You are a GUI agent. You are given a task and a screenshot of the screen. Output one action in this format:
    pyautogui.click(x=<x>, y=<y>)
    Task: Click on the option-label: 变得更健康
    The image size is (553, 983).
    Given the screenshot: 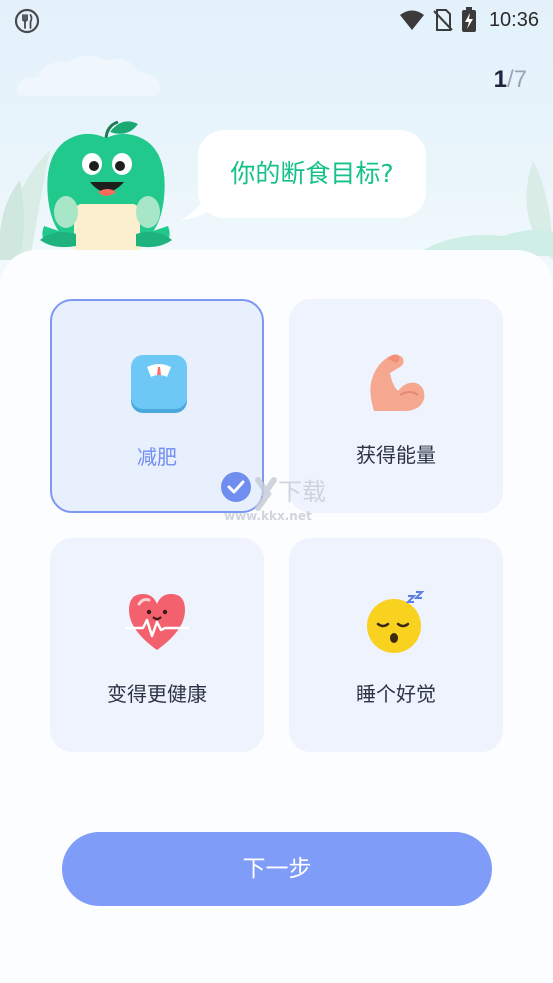 What is the action you would take?
    pyautogui.click(x=157, y=694)
    